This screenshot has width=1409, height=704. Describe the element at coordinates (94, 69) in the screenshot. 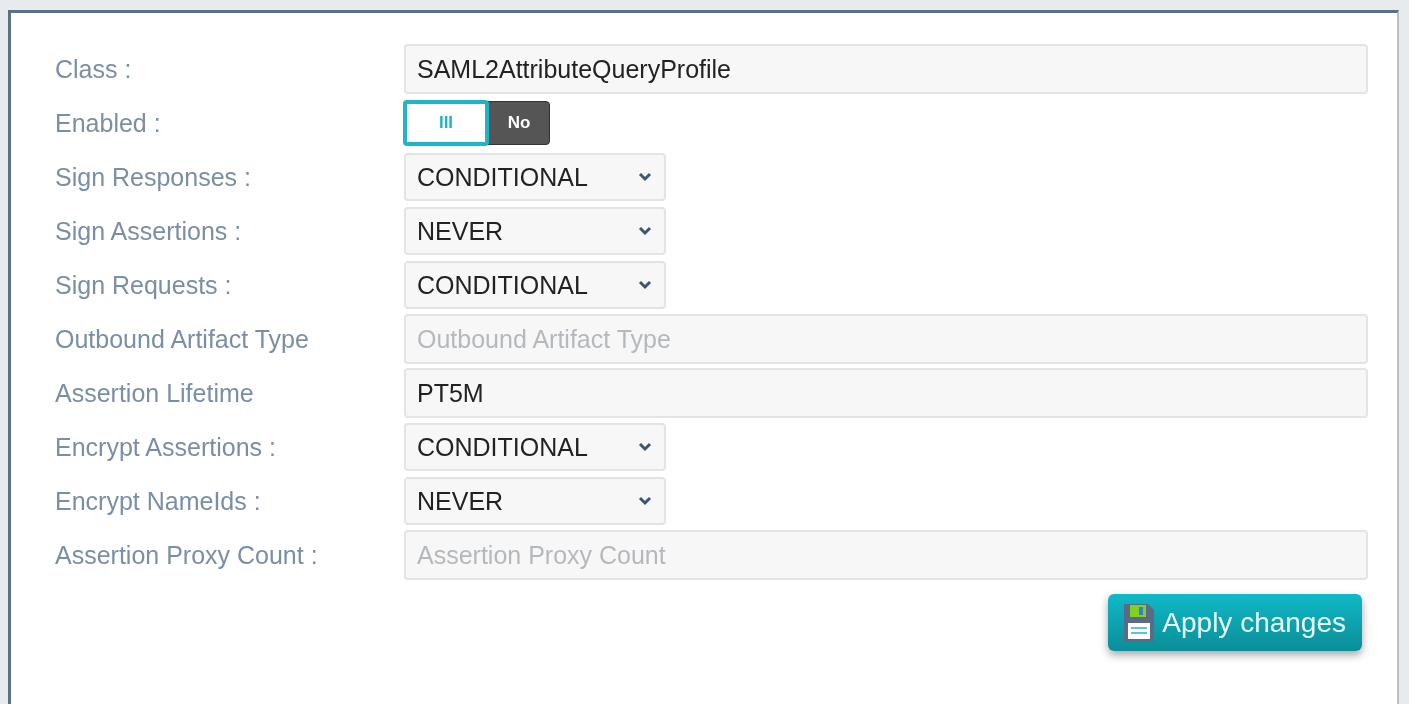

I see `field-label: Class :` at that location.